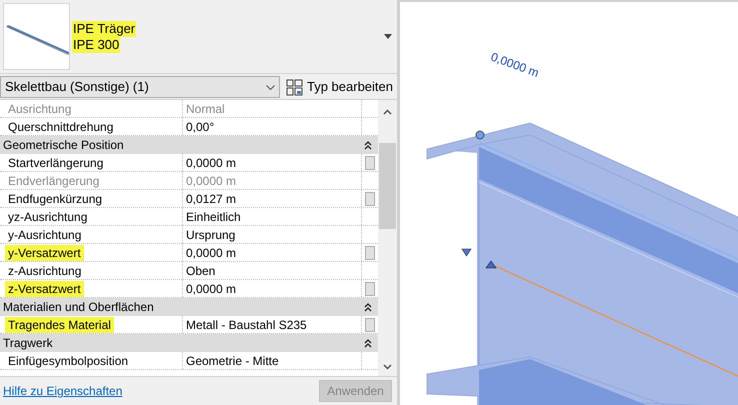  Describe the element at coordinates (28, 343) in the screenshot. I see `group-title: Tragwerk` at that location.